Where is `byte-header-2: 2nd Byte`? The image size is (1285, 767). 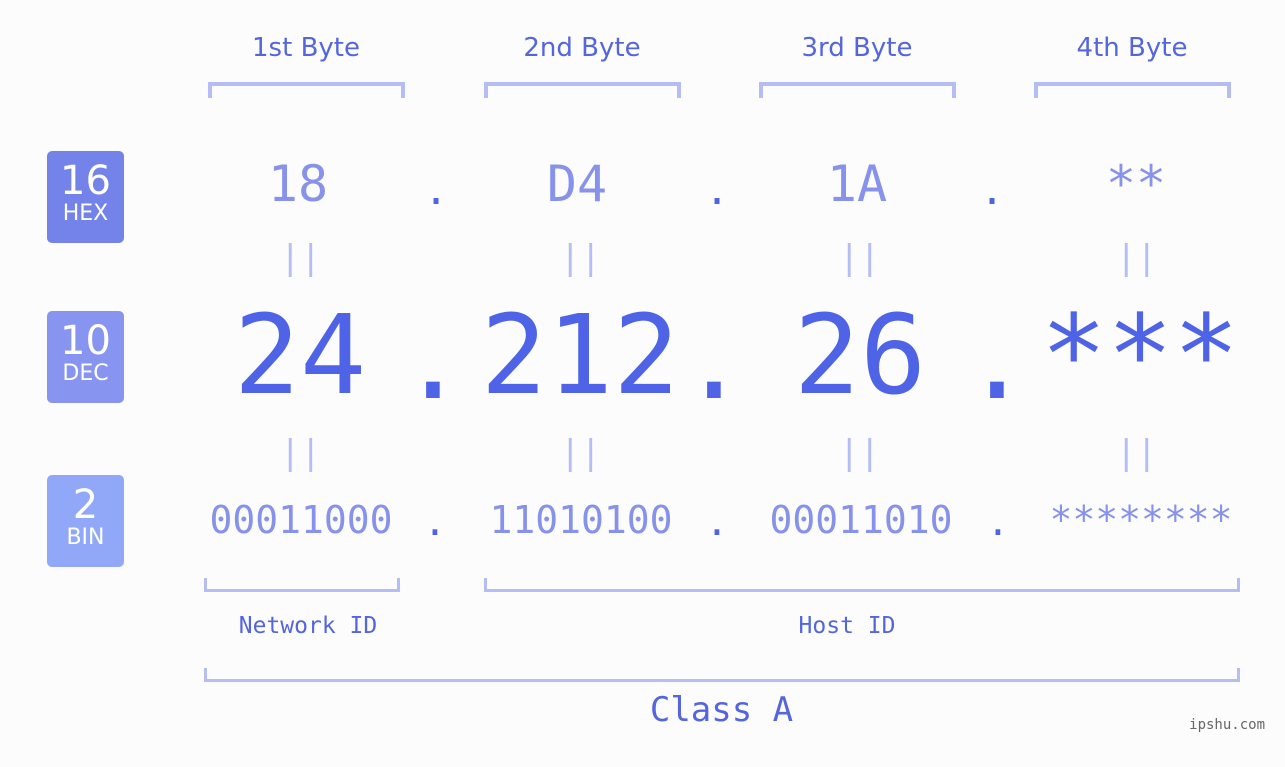
byte-header-2: 2nd Byte is located at coordinates (582, 48).